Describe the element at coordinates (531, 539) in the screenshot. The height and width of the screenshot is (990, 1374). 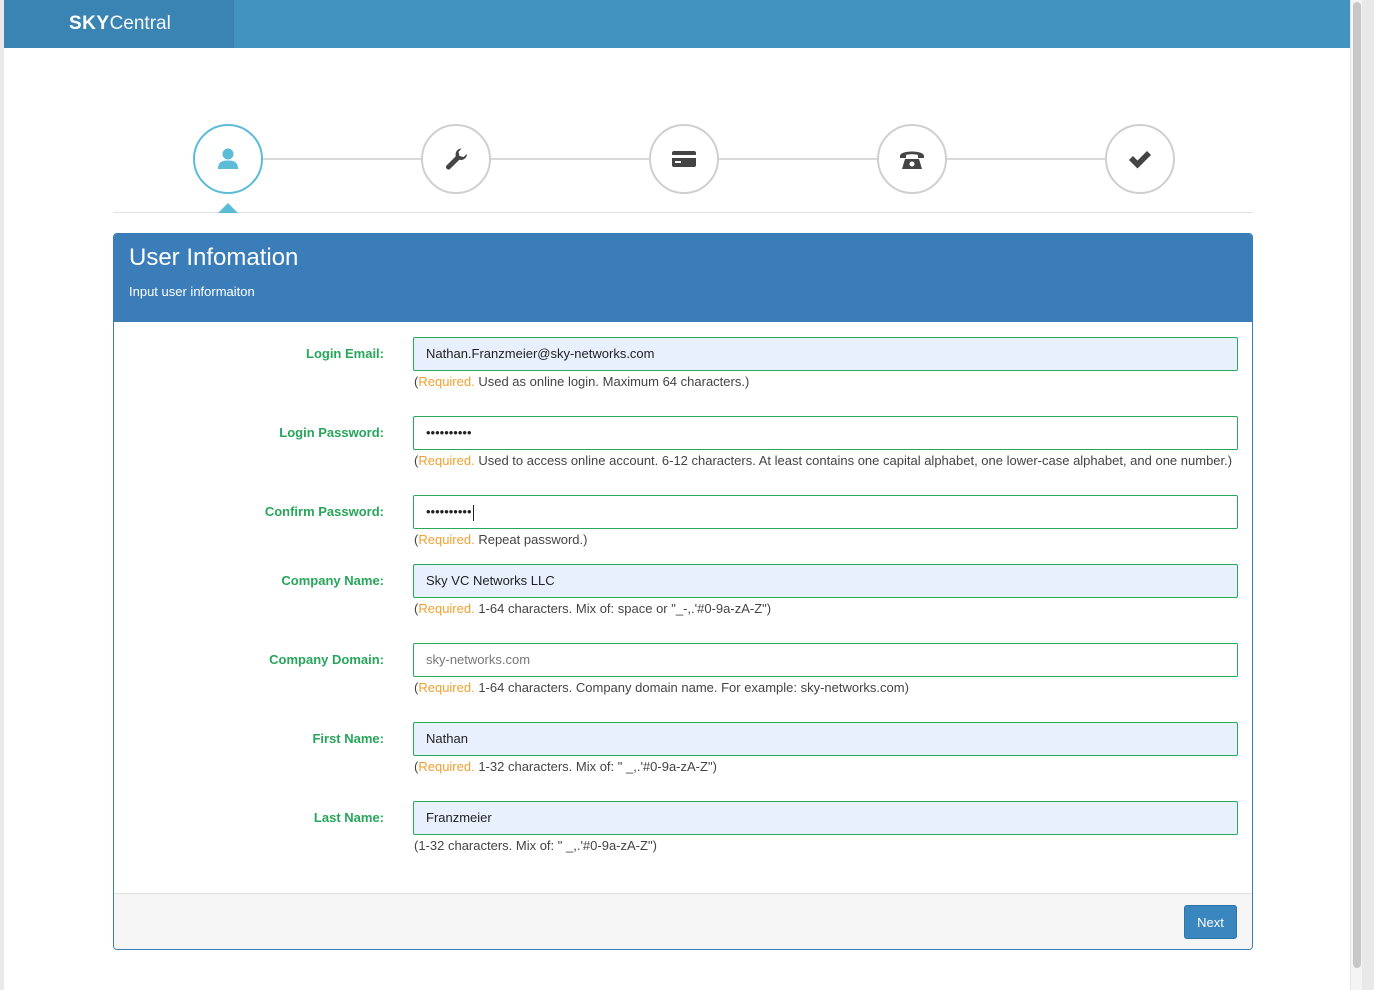
I see `help-text: Repeat password.)` at that location.